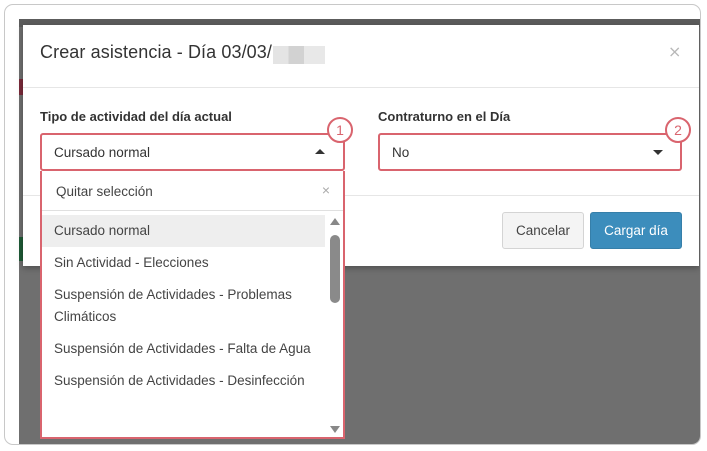 This screenshot has height=451, width=707. I want to click on backdrop-strip, so click(700, 209).